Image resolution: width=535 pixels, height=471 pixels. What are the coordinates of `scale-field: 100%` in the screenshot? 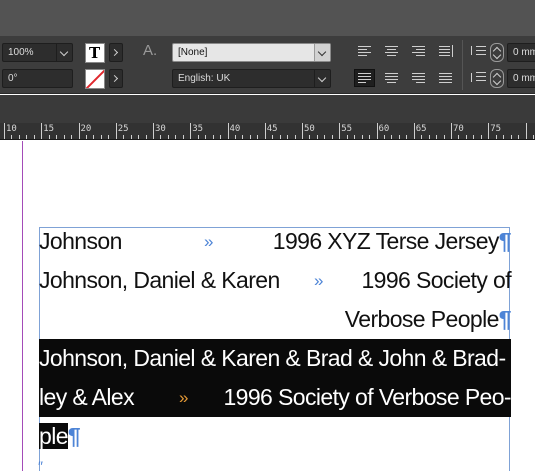 It's located at (37, 52).